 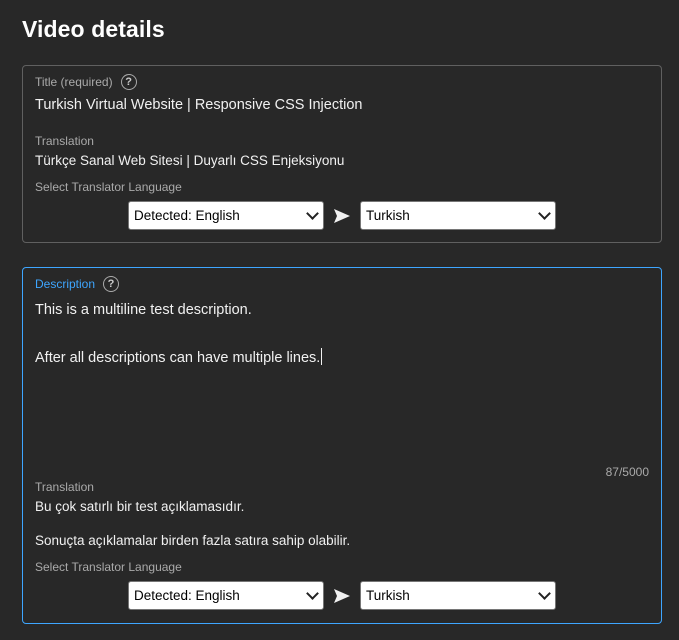 I want to click on description-line-1: This is a multiline test description., so click(x=143, y=310).